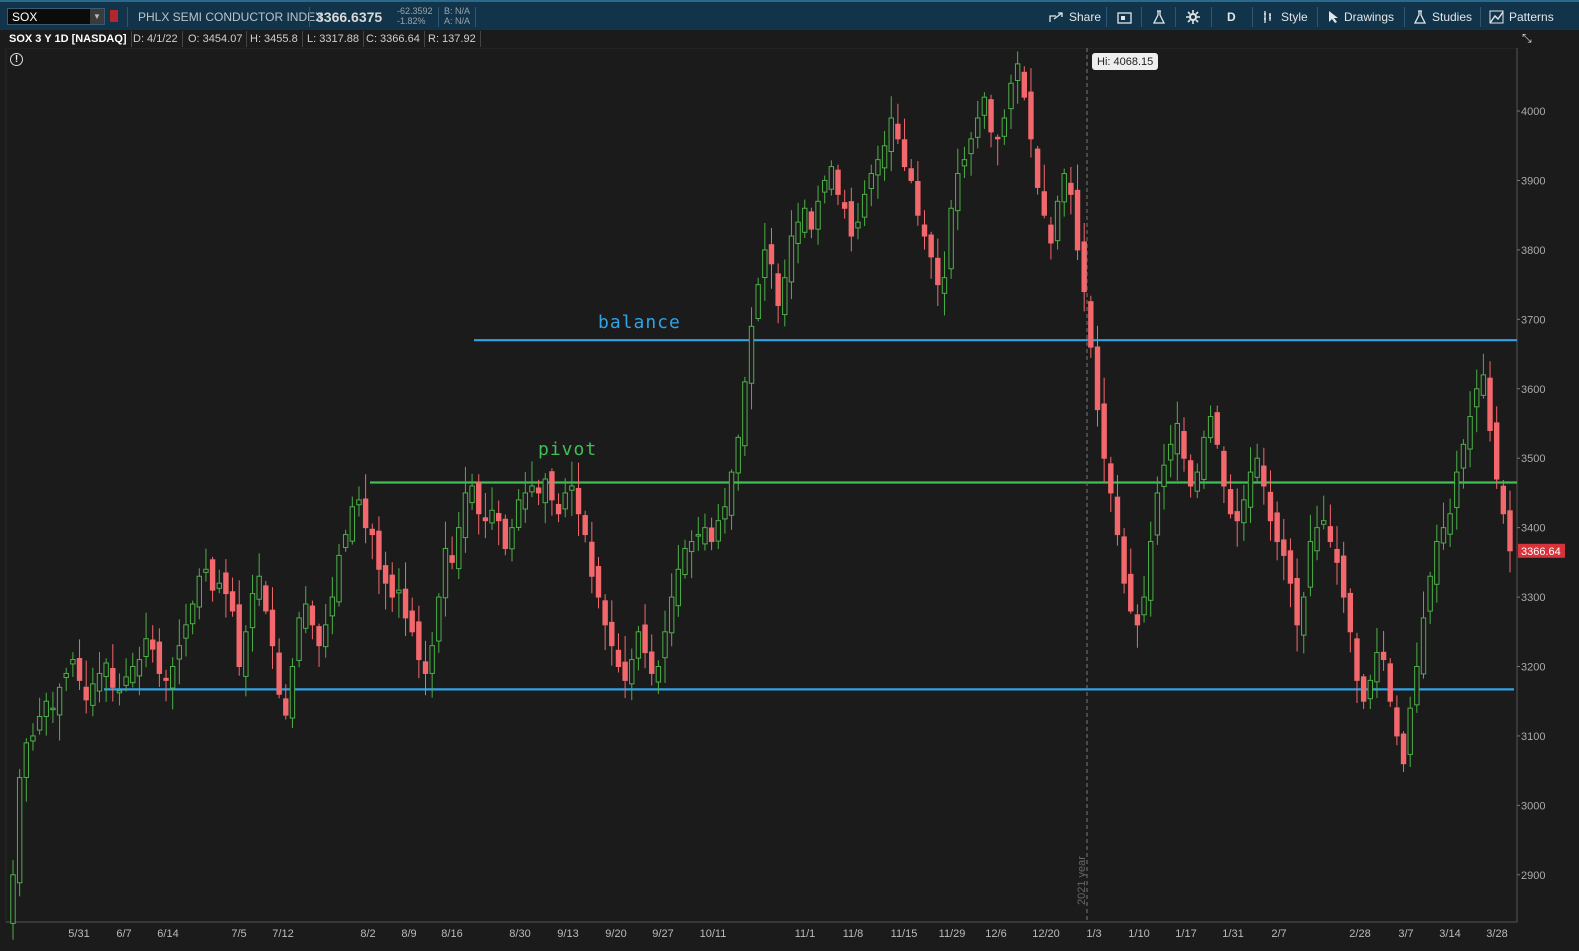 The image size is (1579, 951). What do you see at coordinates (1159, 17) in the screenshot?
I see `flask-button` at bounding box center [1159, 17].